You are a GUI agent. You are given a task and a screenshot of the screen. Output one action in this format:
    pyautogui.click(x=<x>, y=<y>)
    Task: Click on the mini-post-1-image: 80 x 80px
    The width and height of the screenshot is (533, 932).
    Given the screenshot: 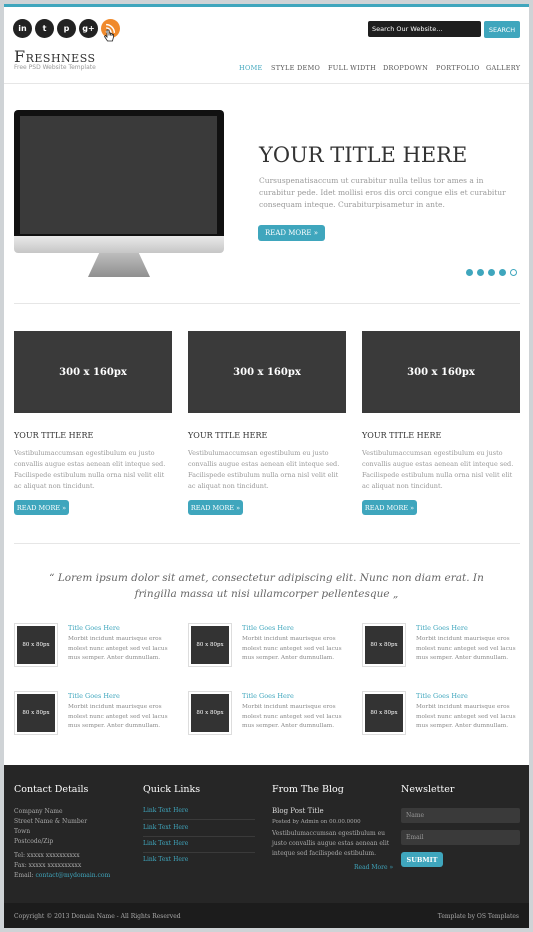 What is the action you would take?
    pyautogui.click(x=36, y=645)
    